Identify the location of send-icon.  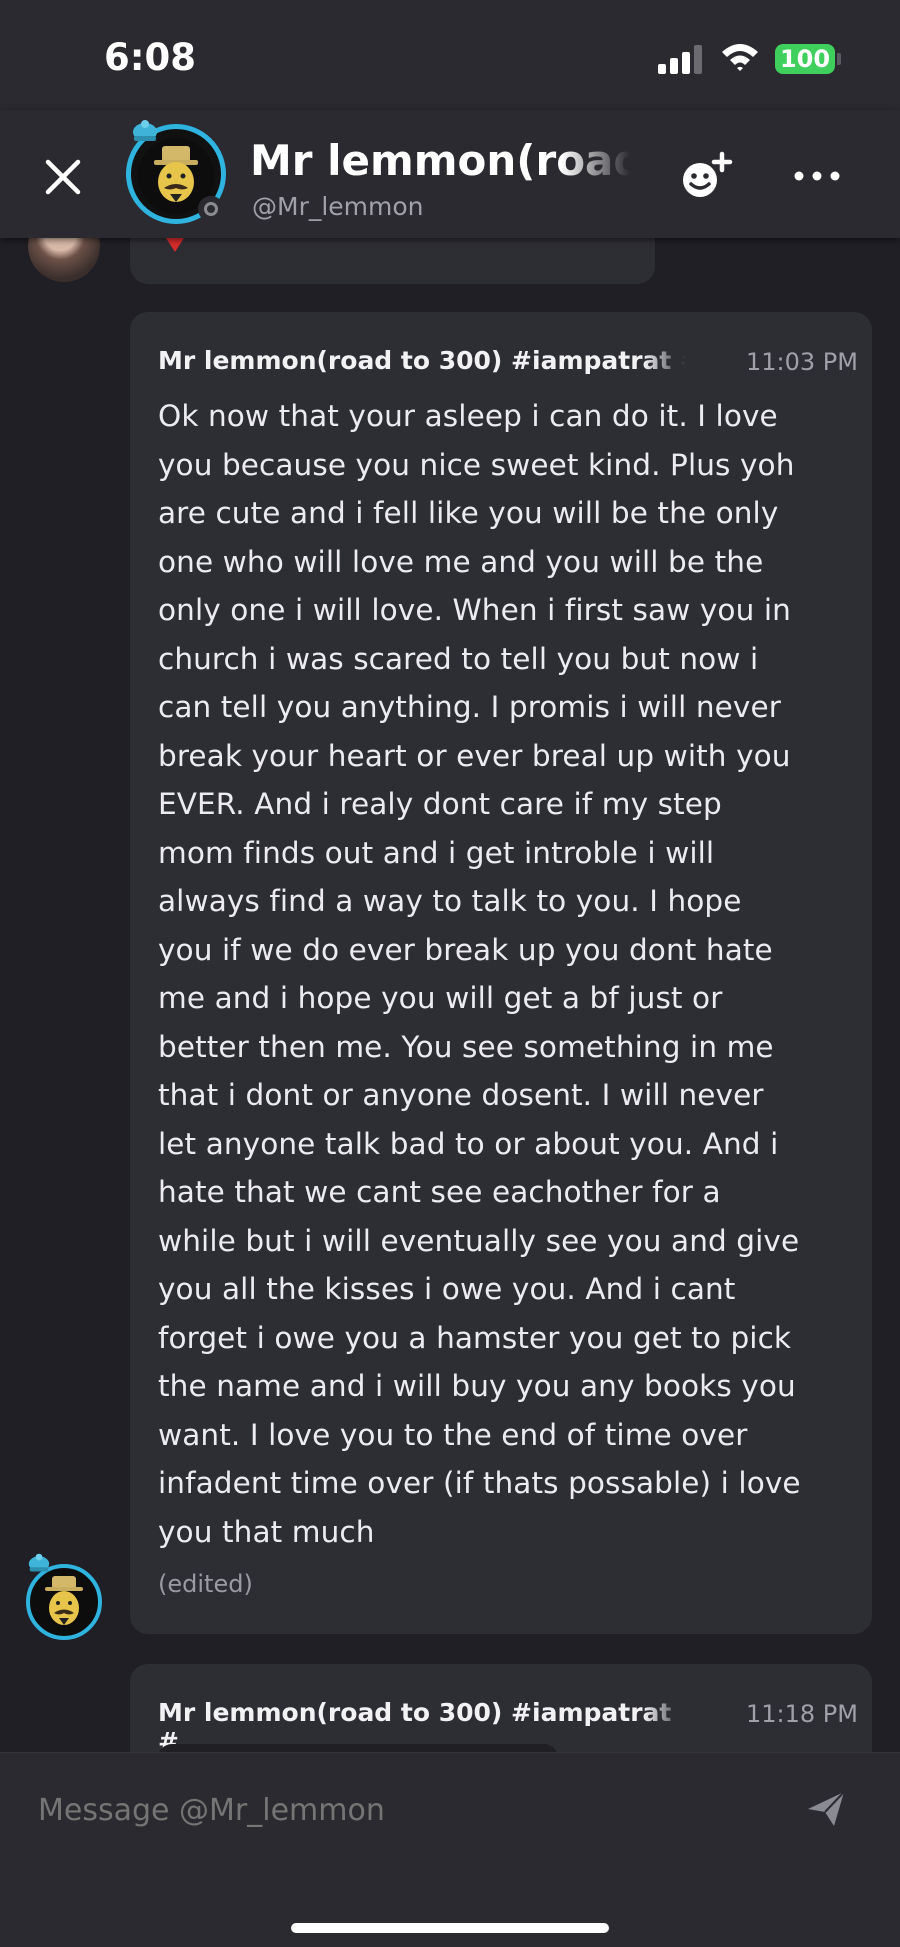
(826, 1809).